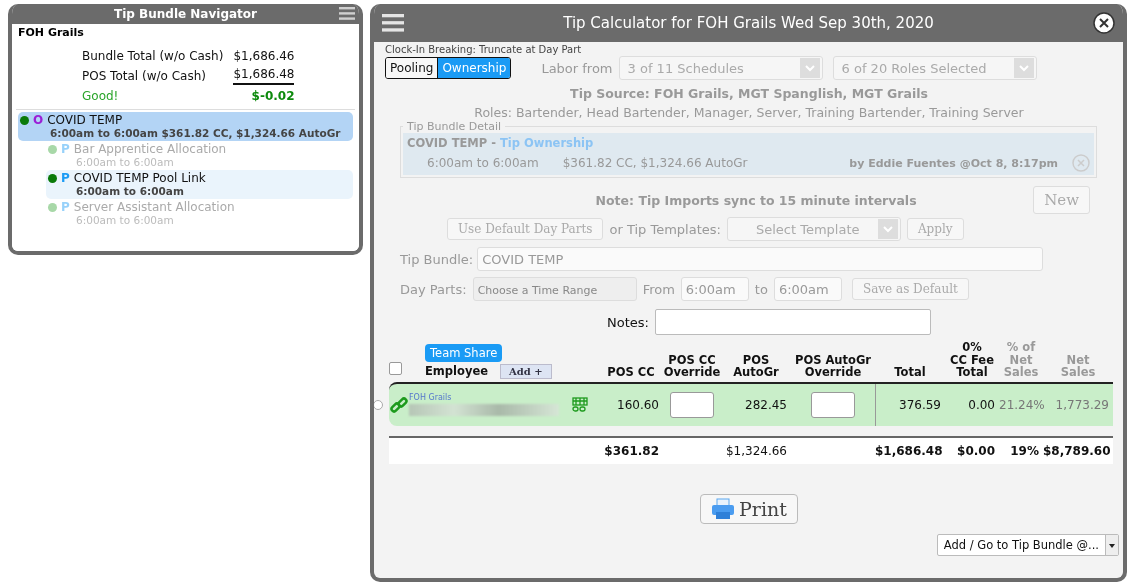 Image resolution: width=1129 pixels, height=582 pixels. What do you see at coordinates (749, 112) in the screenshot?
I see `roles-text: Roles: Bartender, Head Bartender, Manager, Server, Training Bartender, Training Server` at bounding box center [749, 112].